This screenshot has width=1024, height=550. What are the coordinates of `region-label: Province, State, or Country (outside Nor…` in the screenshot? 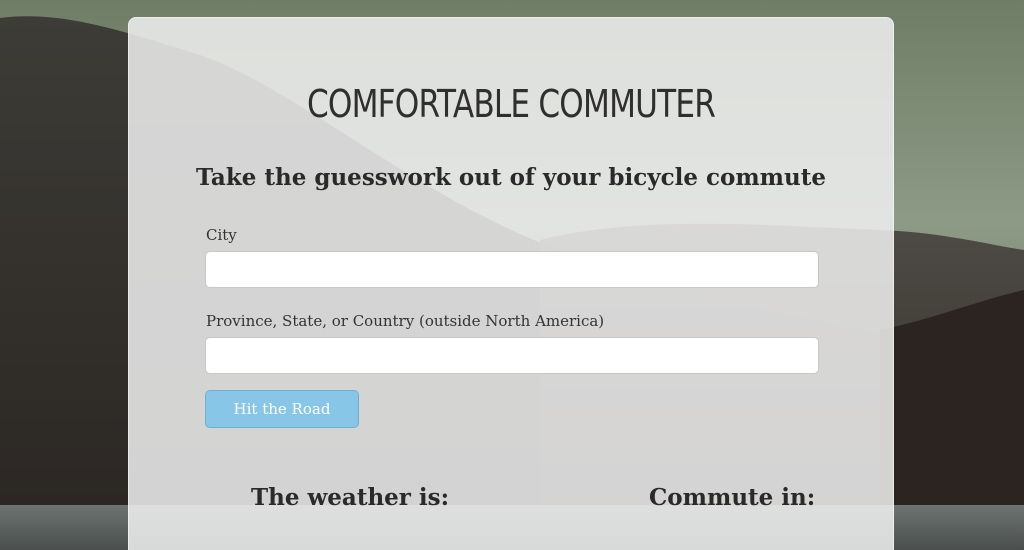 It's located at (405, 321).